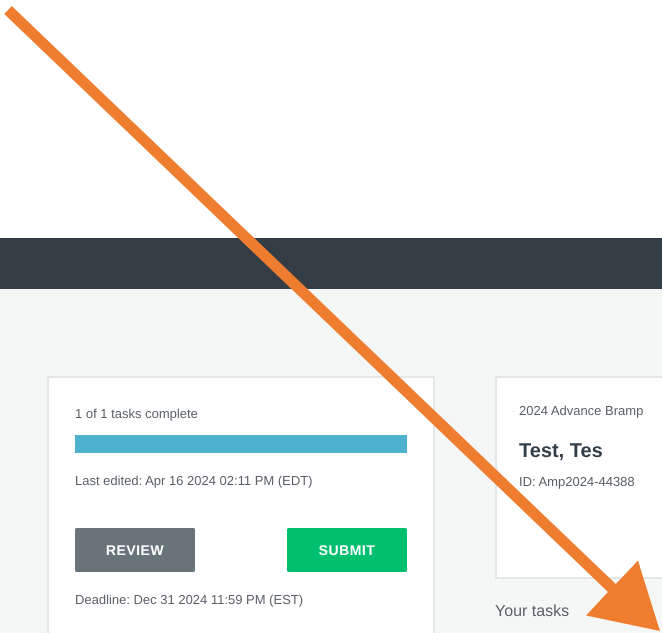  Describe the element at coordinates (137, 414) in the screenshot. I see `progress-label: 1 of 1 tasks complete` at that location.